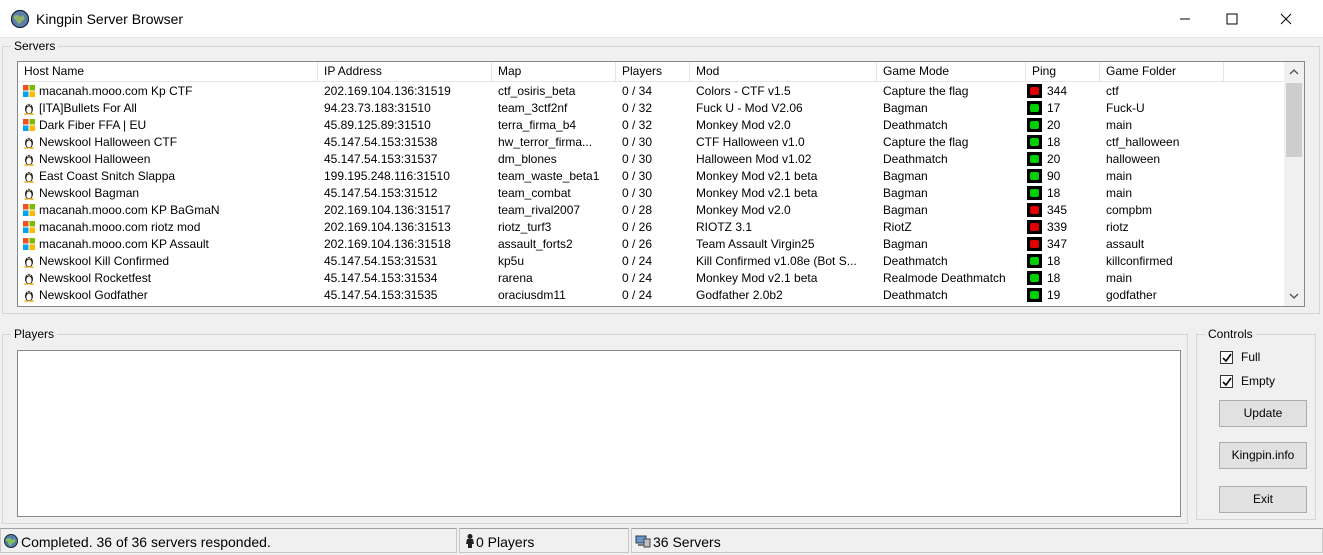  Describe the element at coordinates (1294, 72) in the screenshot. I see `scroll-up-button` at that location.